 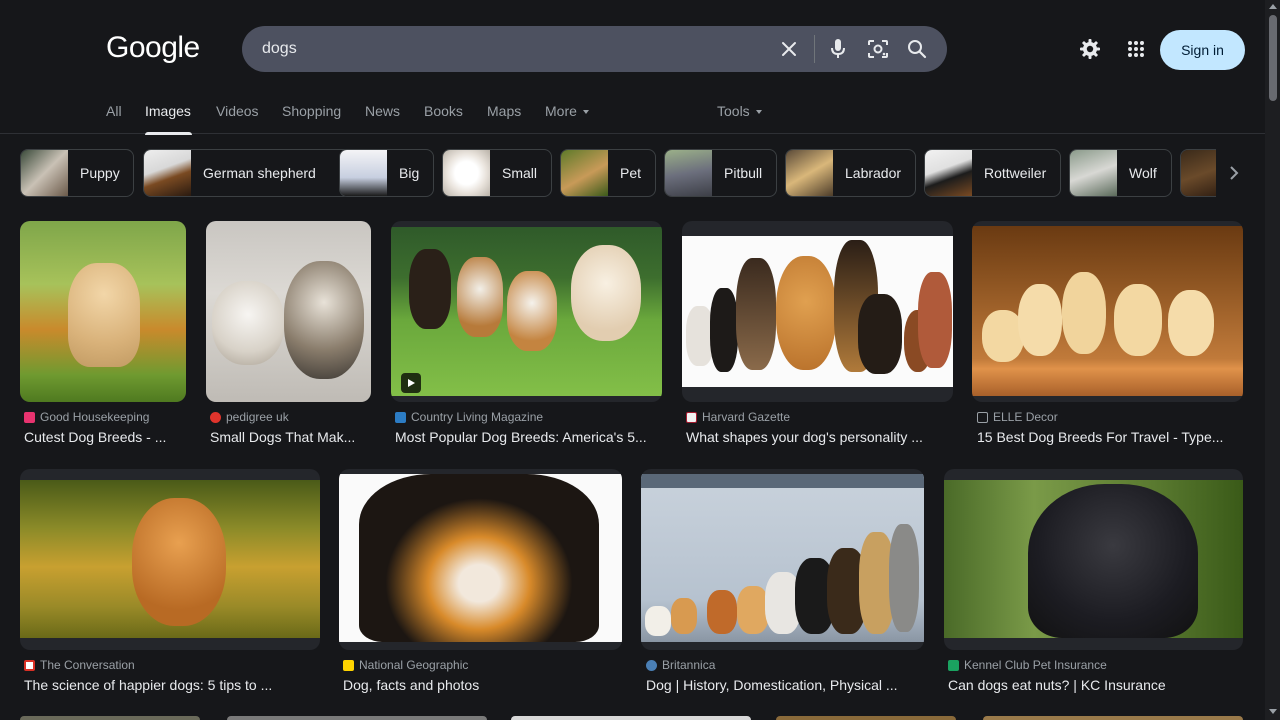 I want to click on page-scrollbar, so click(x=1272, y=360).